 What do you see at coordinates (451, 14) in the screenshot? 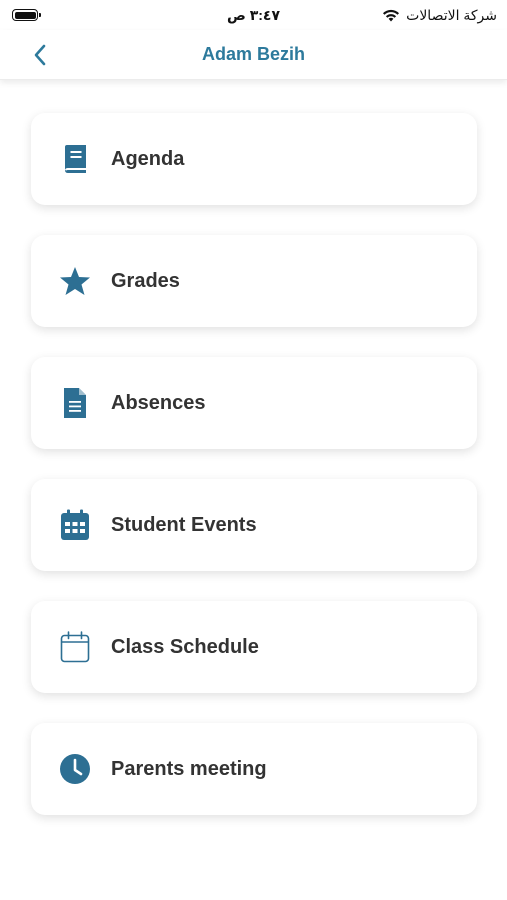
I see `carrier-name: شركة الاتصالات` at bounding box center [451, 14].